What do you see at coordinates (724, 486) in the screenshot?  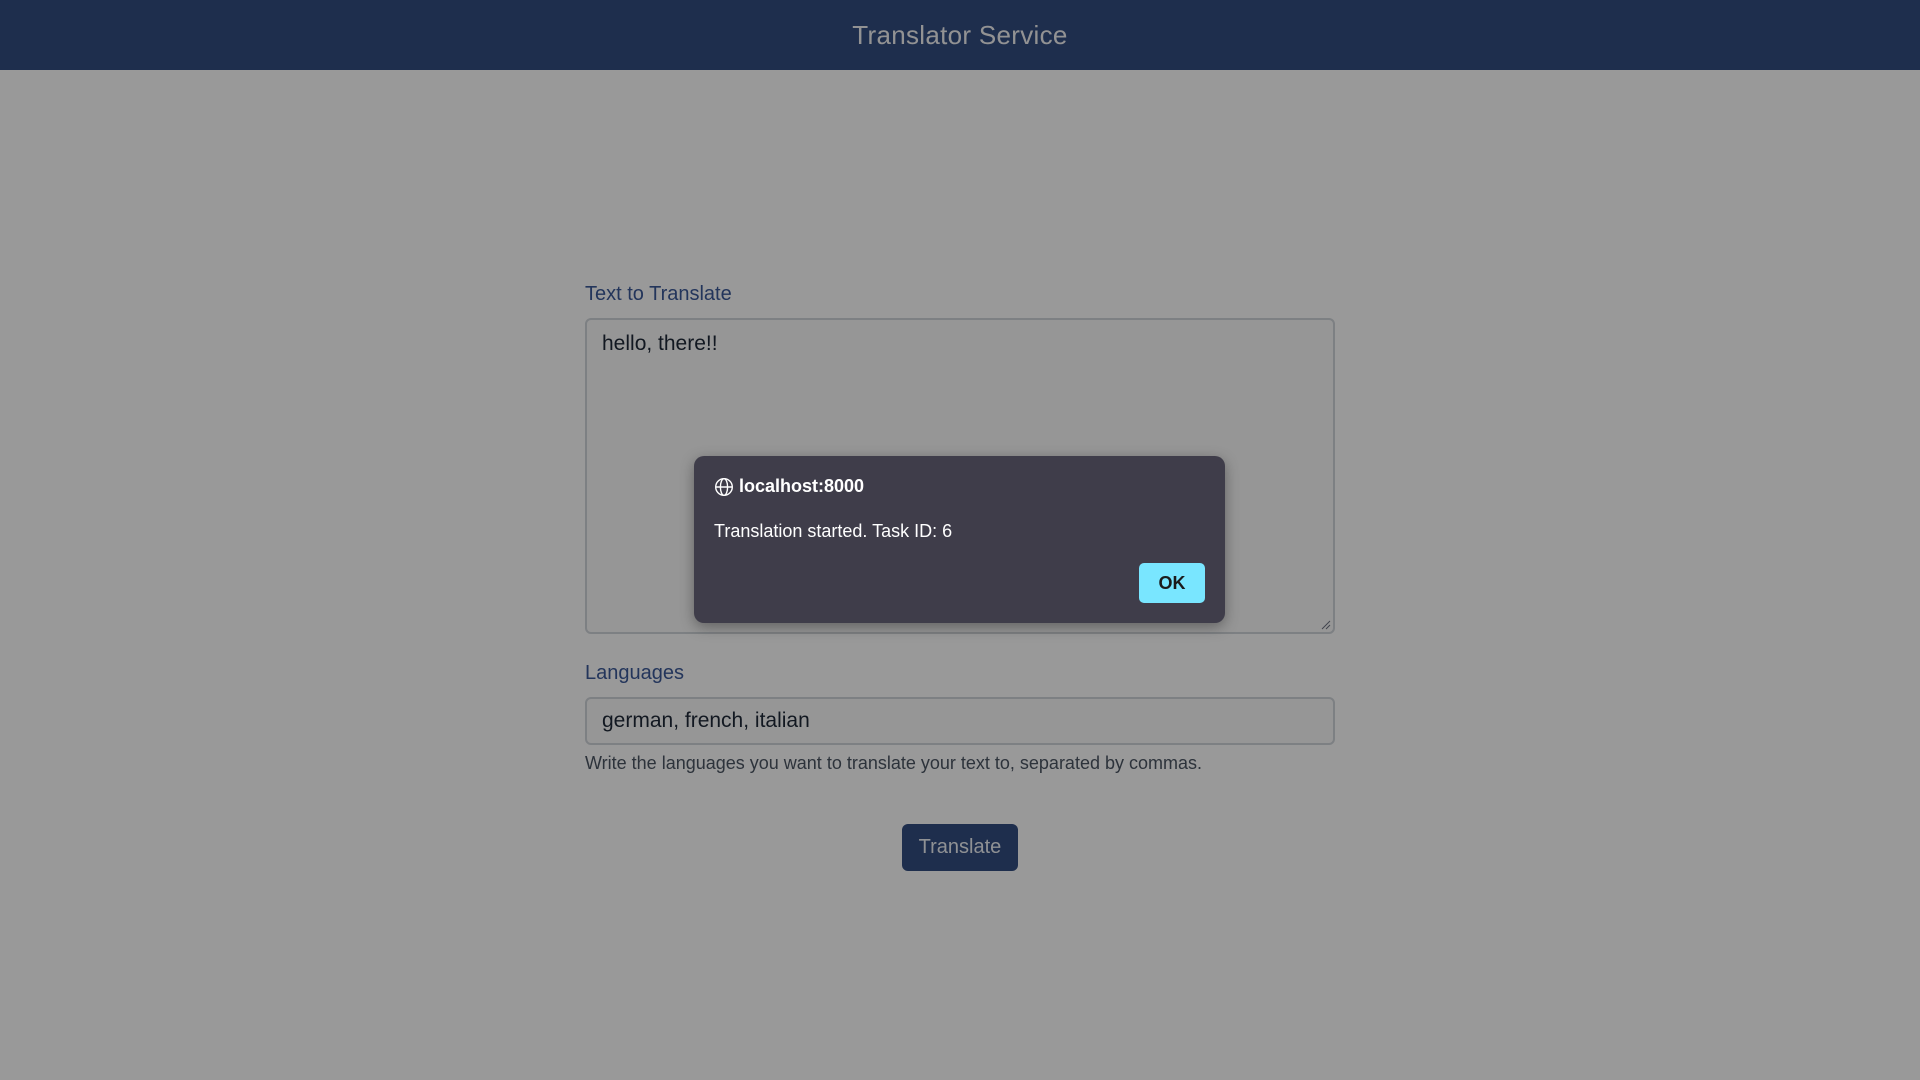 I see `globe-icon` at bounding box center [724, 486].